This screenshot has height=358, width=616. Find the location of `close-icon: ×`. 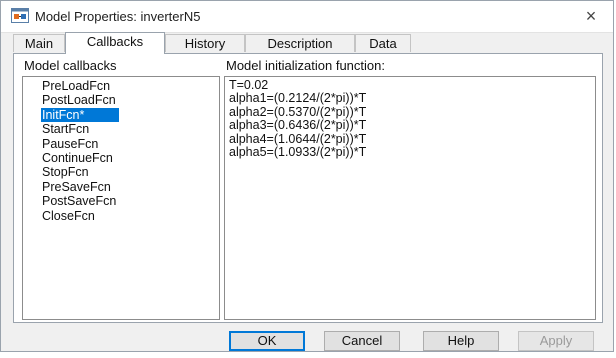

close-icon: × is located at coordinates (591, 16).